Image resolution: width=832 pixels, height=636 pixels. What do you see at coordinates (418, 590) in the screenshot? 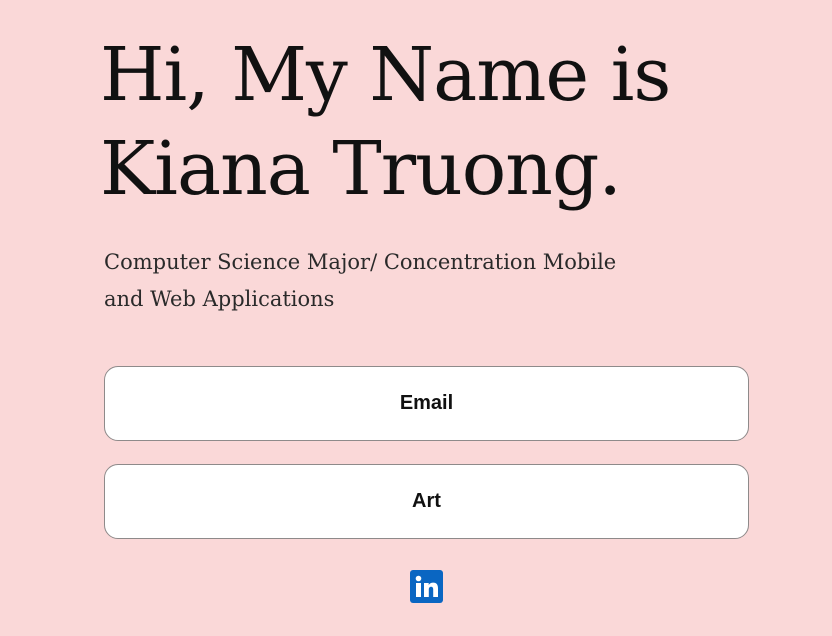
I see `linkedin-icon-i-stem` at bounding box center [418, 590].